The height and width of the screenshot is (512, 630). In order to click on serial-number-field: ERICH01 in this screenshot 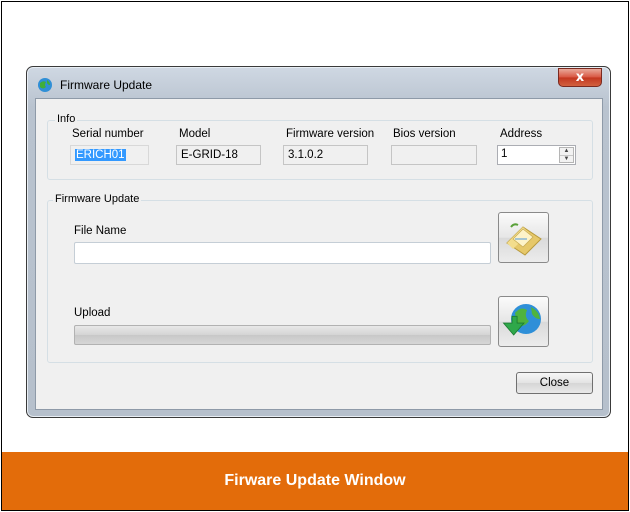, I will do `click(109, 155)`.